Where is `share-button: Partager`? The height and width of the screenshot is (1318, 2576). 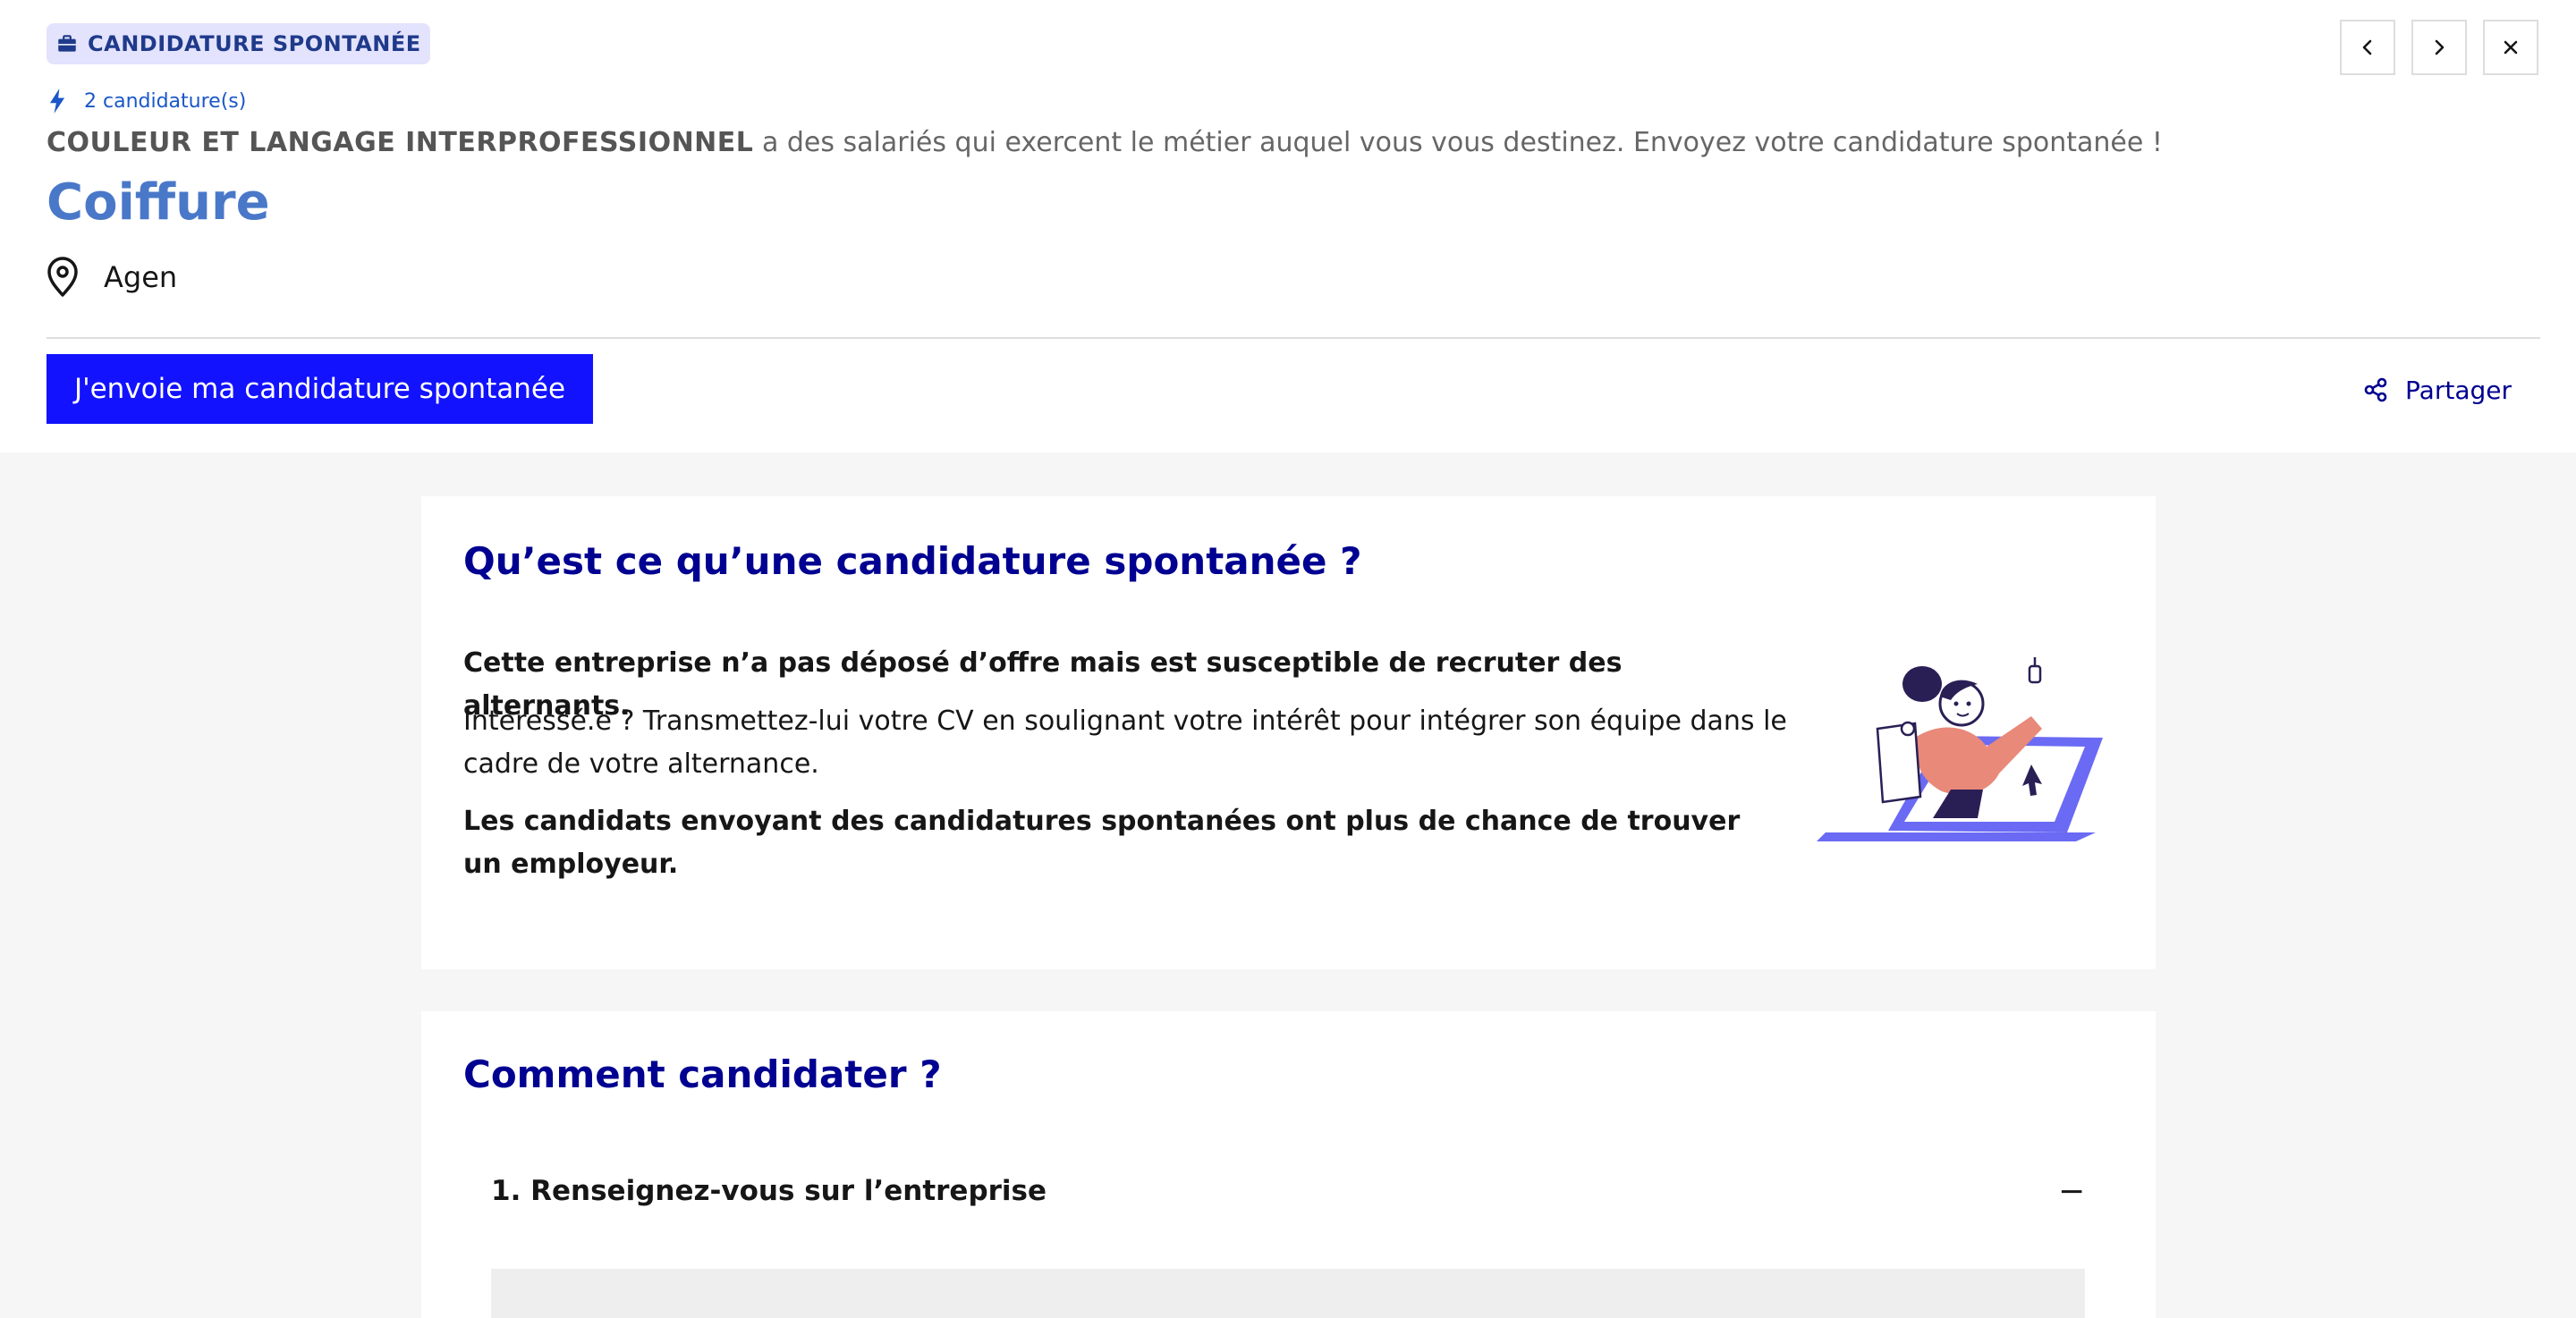
share-button: Partager is located at coordinates (2437, 390).